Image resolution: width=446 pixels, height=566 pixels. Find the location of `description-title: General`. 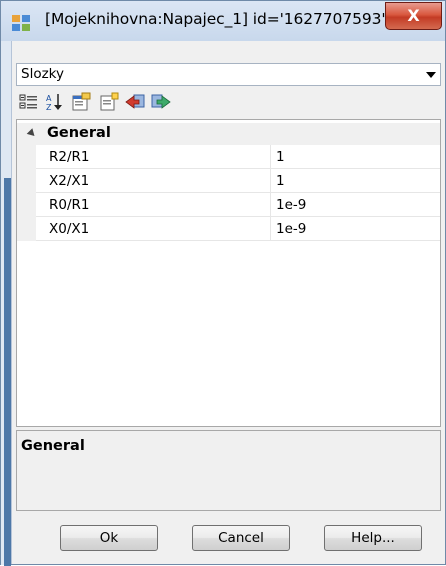

description-title: General is located at coordinates (53, 446).